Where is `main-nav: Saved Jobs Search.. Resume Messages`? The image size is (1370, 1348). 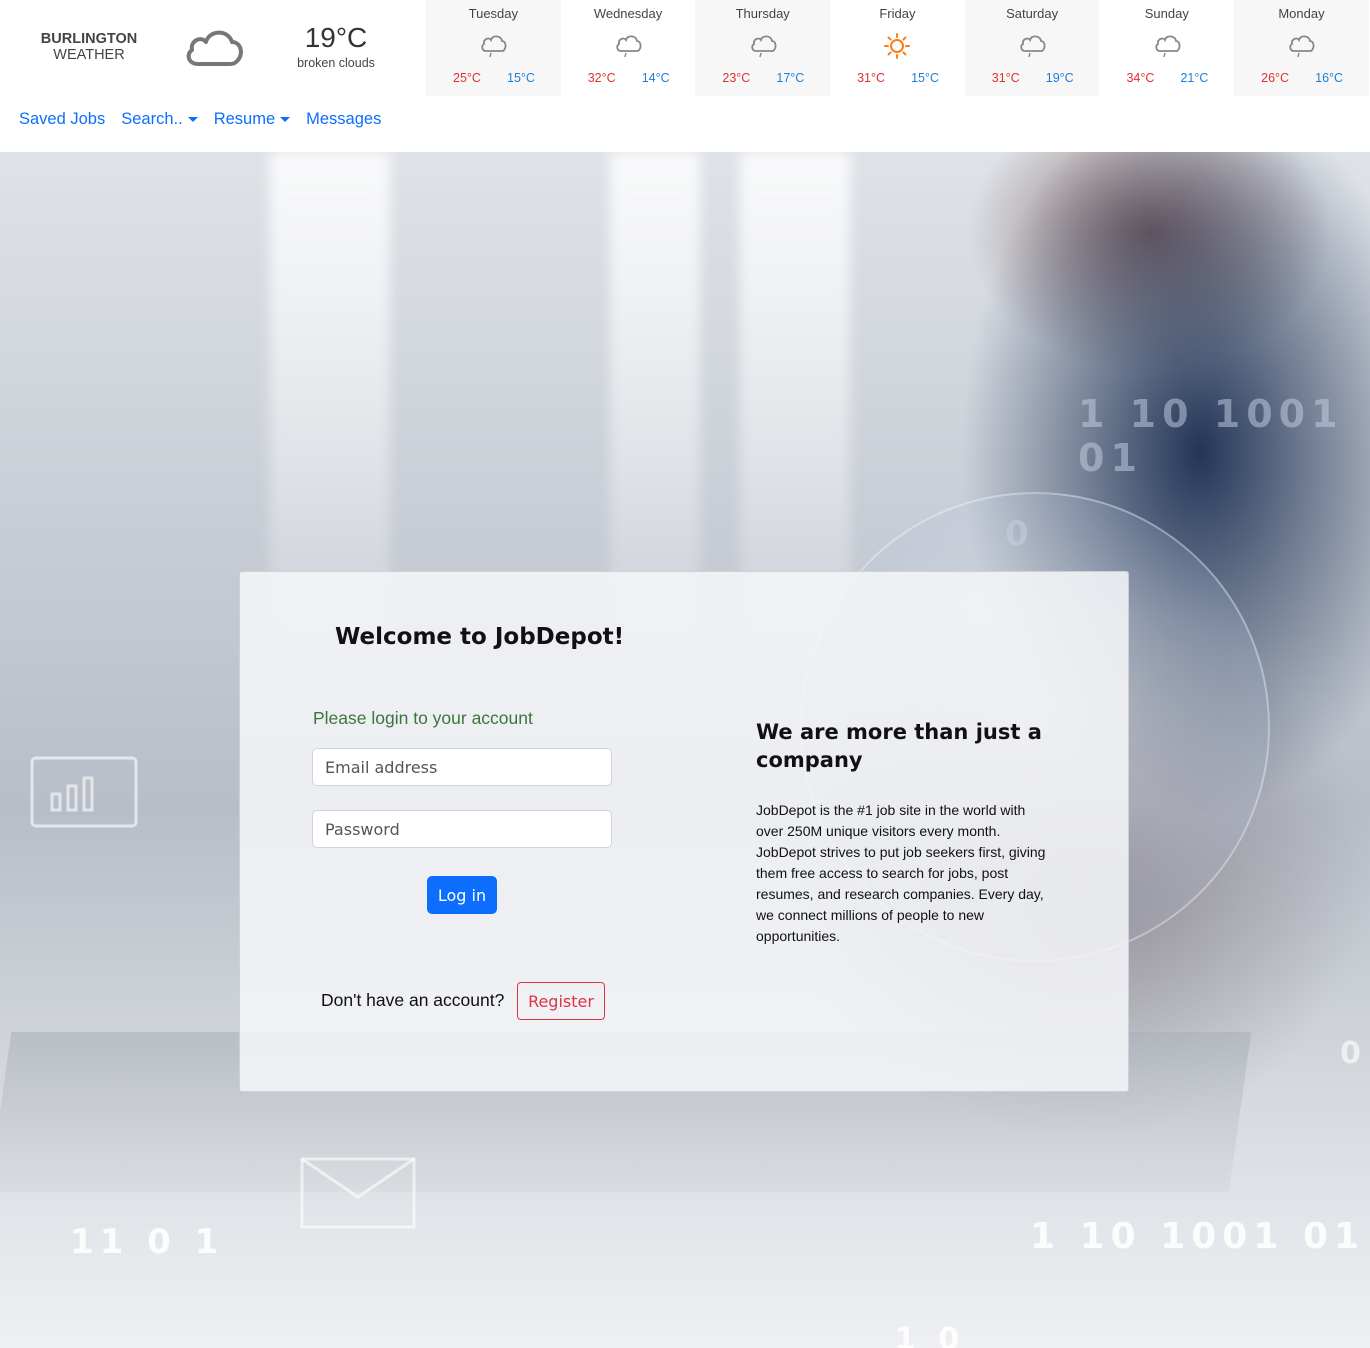 main-nav: Saved Jobs Search.. Resume Messages is located at coordinates (208, 119).